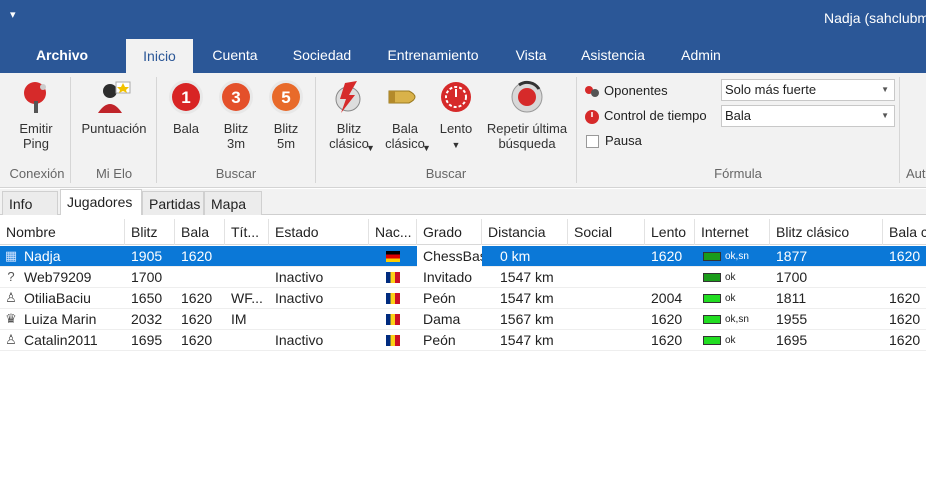  What do you see at coordinates (826, 232) in the screenshot?
I see `column-header-blitz-clasico: Blitz clásico` at bounding box center [826, 232].